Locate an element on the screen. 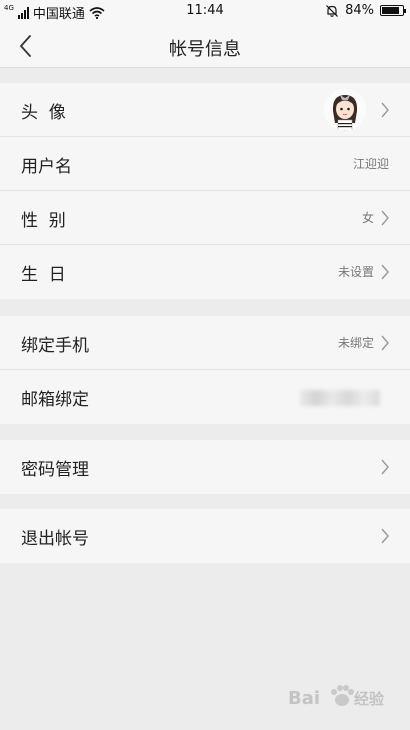 This screenshot has width=410, height=730. svg-text: Bai is located at coordinates (304, 698).